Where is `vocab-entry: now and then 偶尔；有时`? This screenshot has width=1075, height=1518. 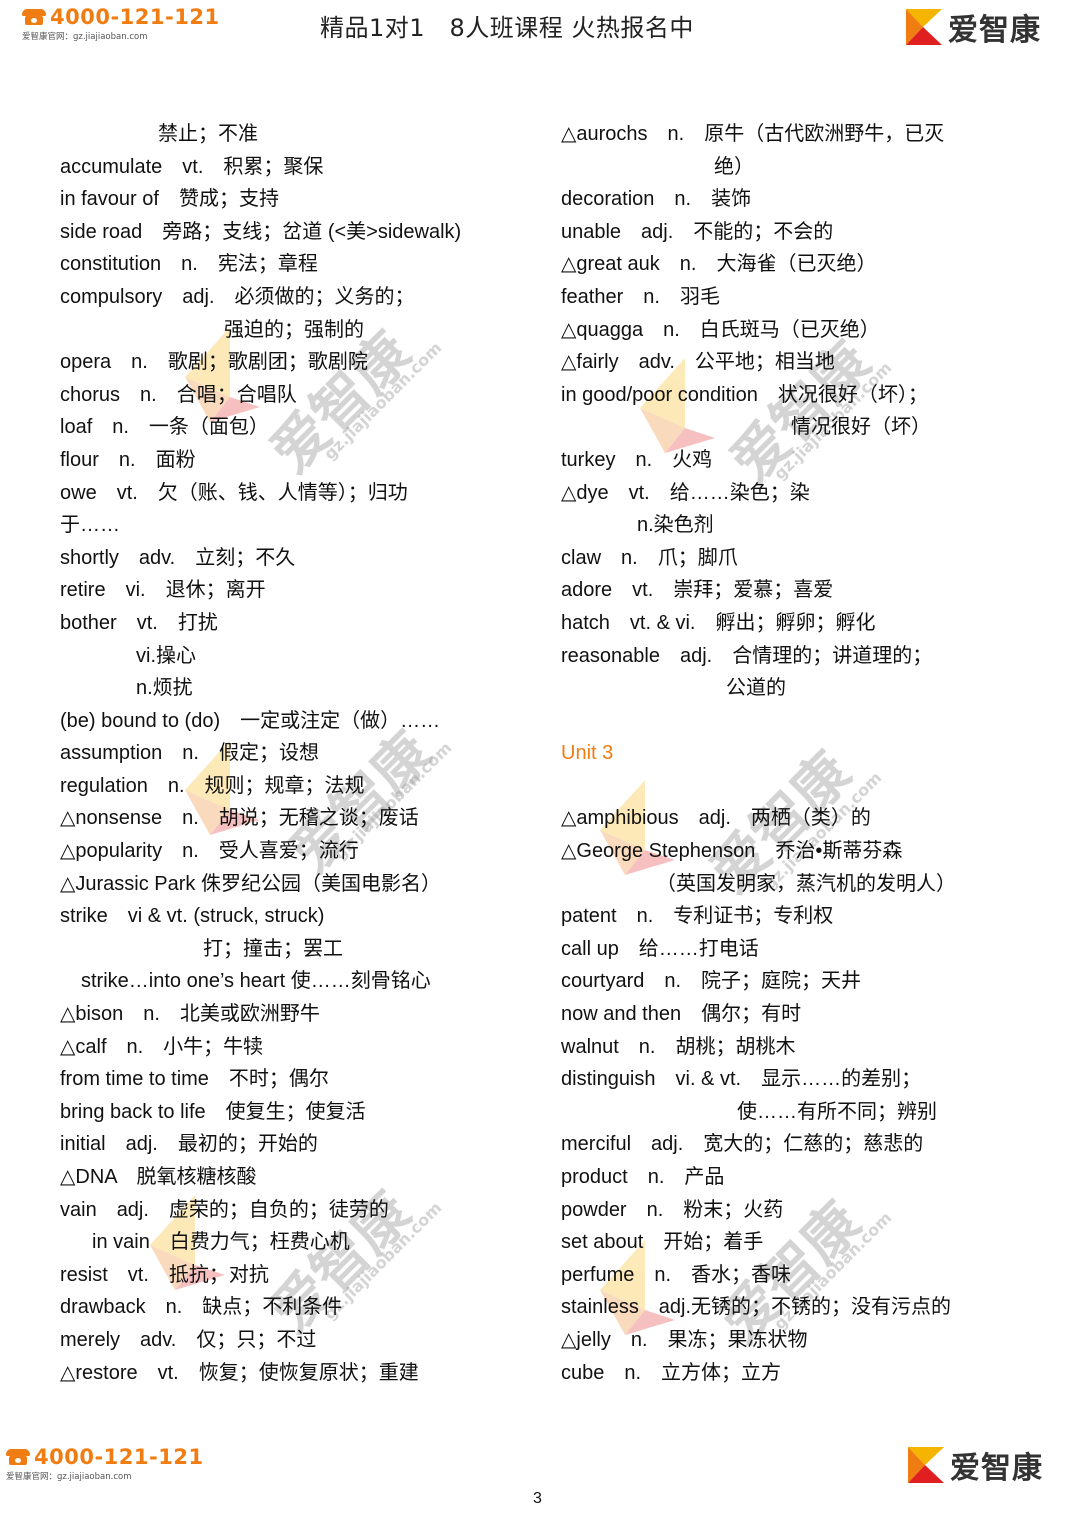
vocab-entry: now and then 偶尔；有时 is located at coordinates (681, 1014).